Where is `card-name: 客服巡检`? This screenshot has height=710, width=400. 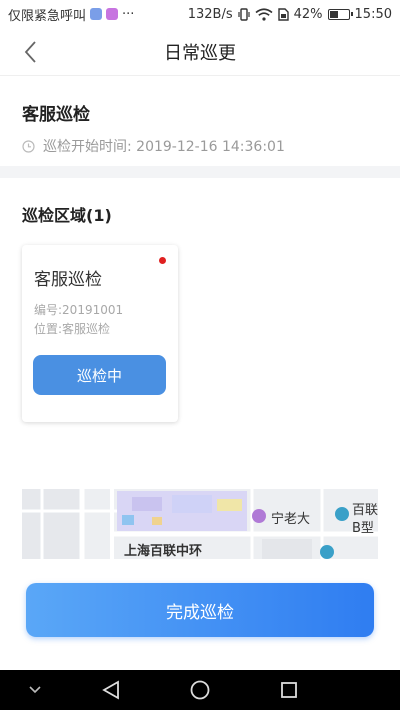 card-name: 客服巡检 is located at coordinates (68, 280).